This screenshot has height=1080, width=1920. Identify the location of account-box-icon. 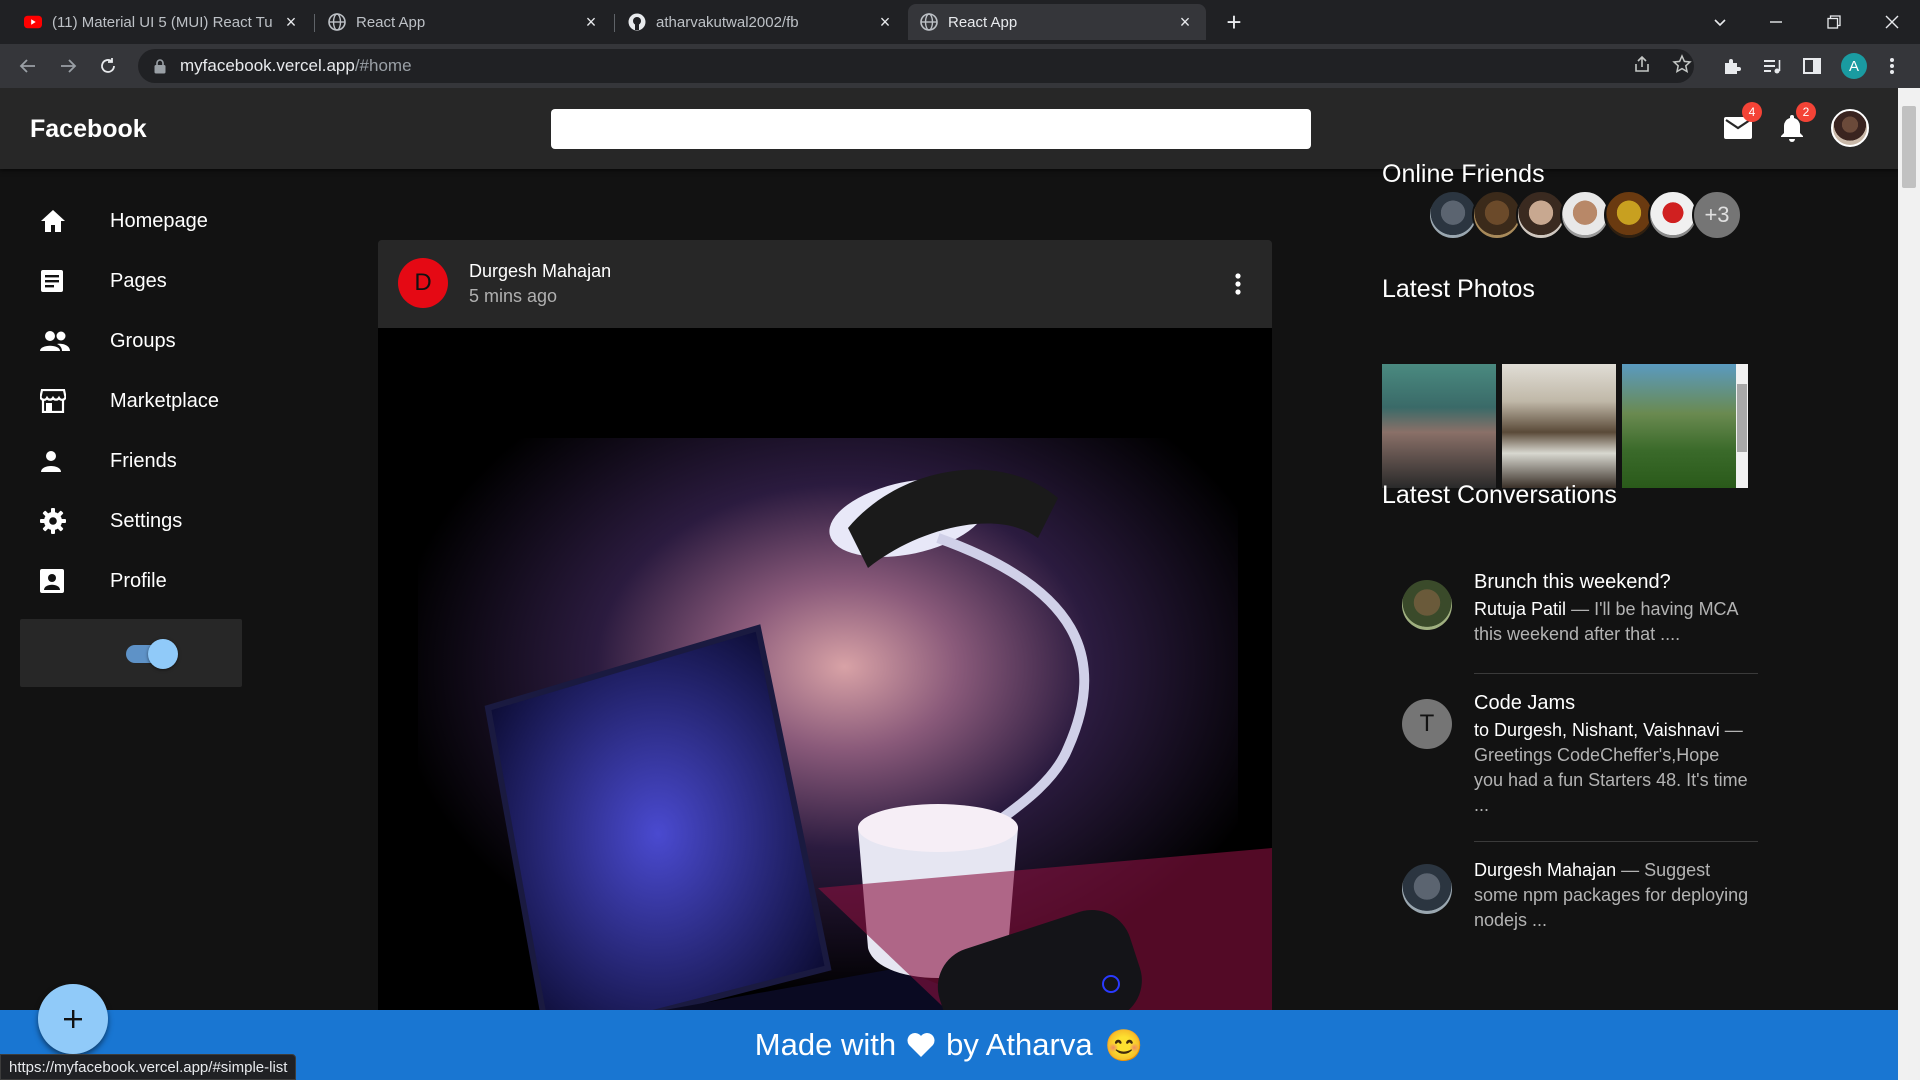
(54, 581).